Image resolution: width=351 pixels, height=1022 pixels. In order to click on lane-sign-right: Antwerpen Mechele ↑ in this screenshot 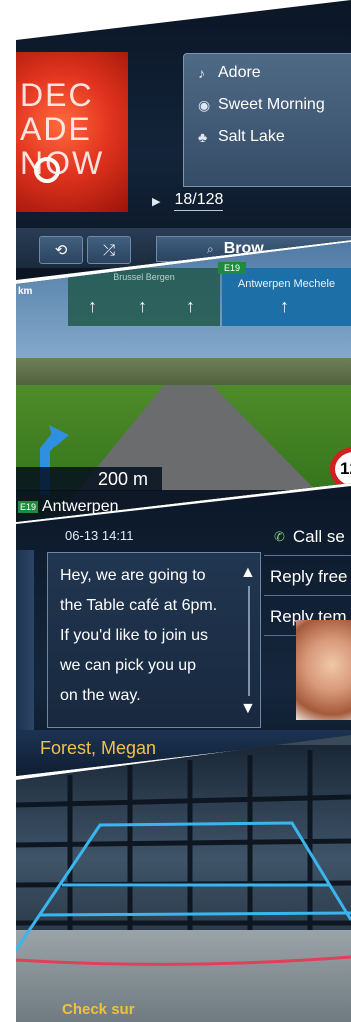, I will do `click(286, 297)`.